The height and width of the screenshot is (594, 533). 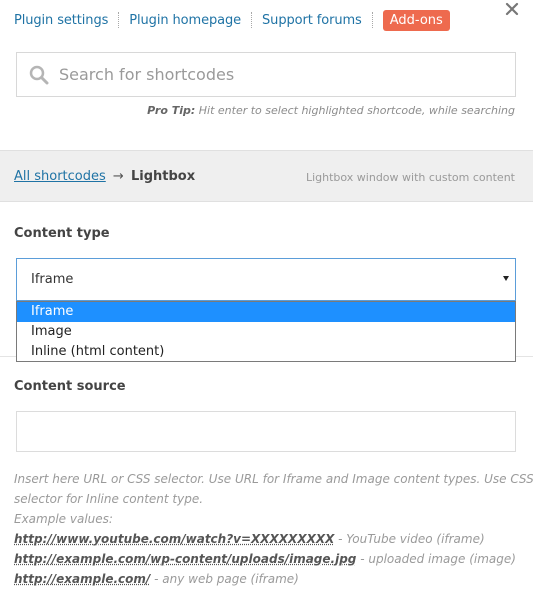 I want to click on content-type-value: Iframe, so click(x=52, y=279).